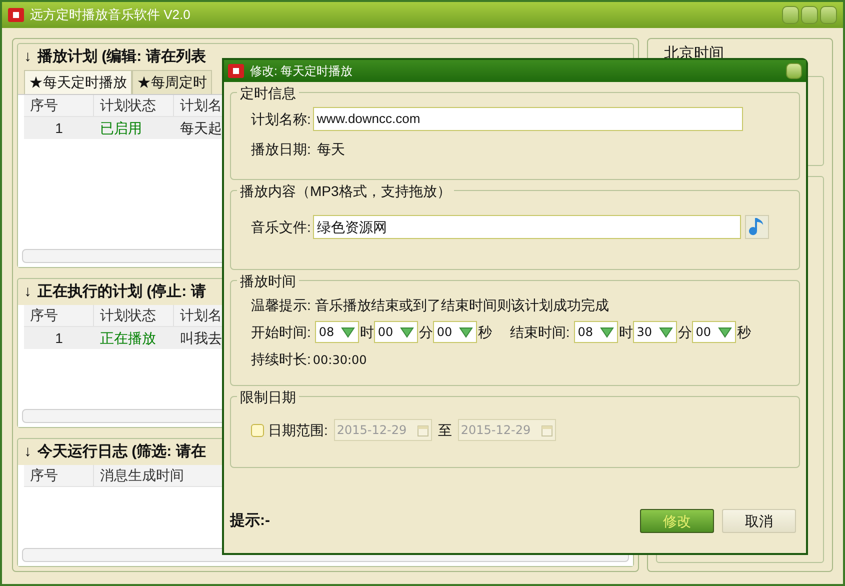 The width and height of the screenshot is (845, 586). Describe the element at coordinates (110, 15) in the screenshot. I see `window-title: 远方定时播放音乐软件 V2.0` at that location.